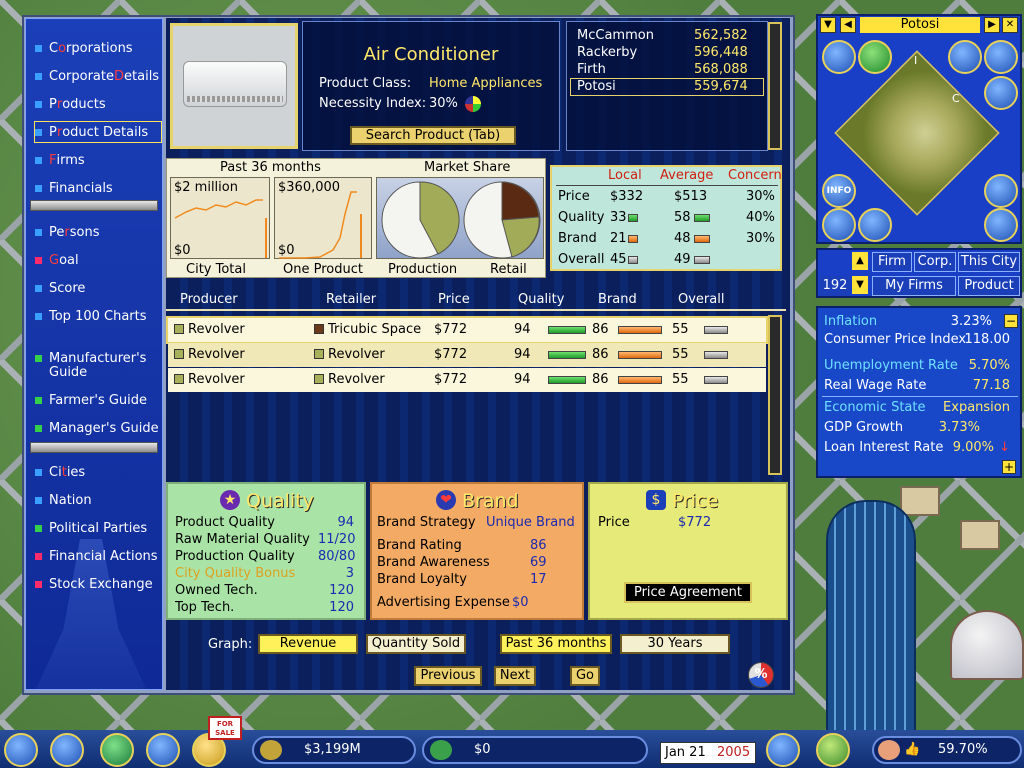  Describe the element at coordinates (349, 573) in the screenshot. I see `quality-row-value: 3` at that location.